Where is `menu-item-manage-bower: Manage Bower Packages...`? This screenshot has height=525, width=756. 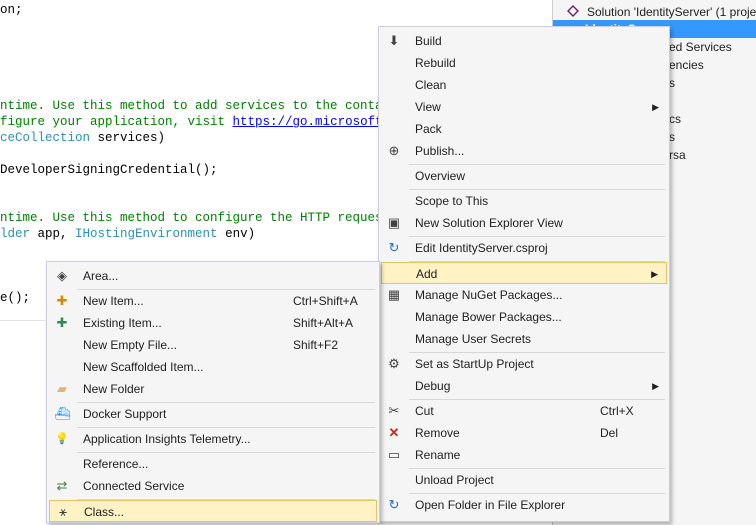 menu-item-manage-bower: Manage Bower Packages... is located at coordinates (524, 317).